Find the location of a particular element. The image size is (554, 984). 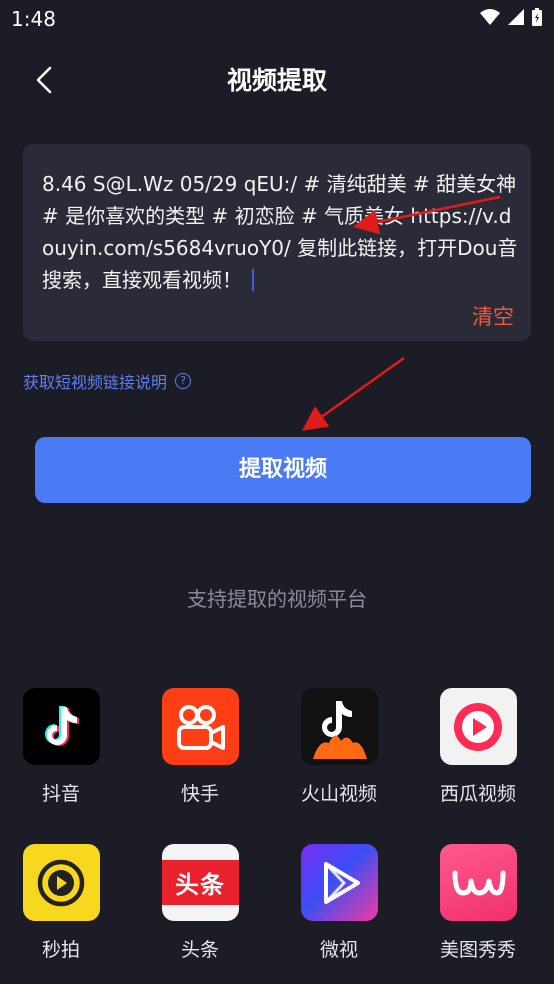

platform-weishi: 微视 is located at coordinates (339, 903).